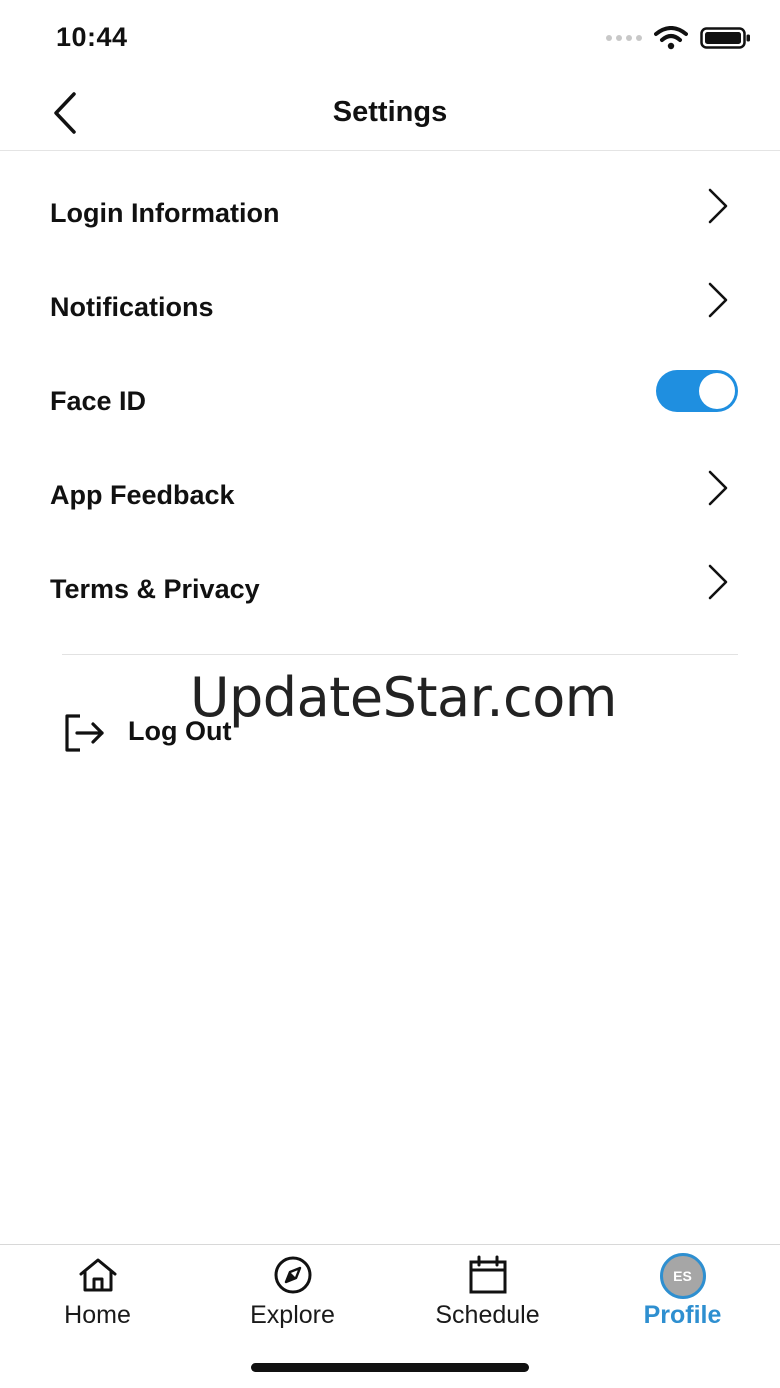 The height and width of the screenshot is (1388, 780). I want to click on tab-label: Explore, so click(292, 1315).